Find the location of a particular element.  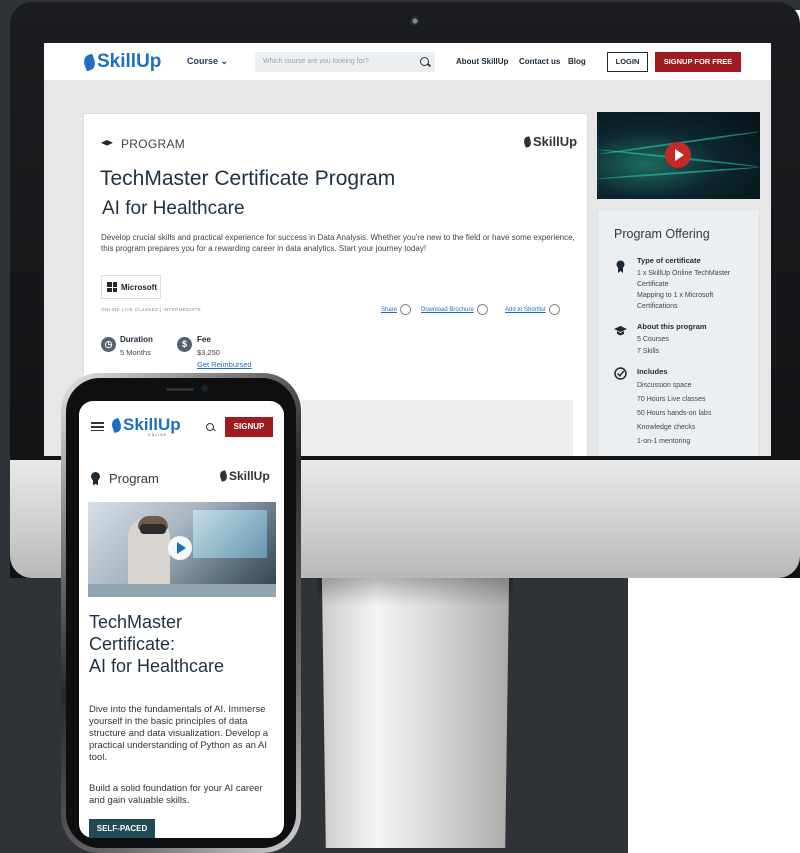

type-item: Mapping to 1 x Microsoft Certifications is located at coordinates (675, 301).